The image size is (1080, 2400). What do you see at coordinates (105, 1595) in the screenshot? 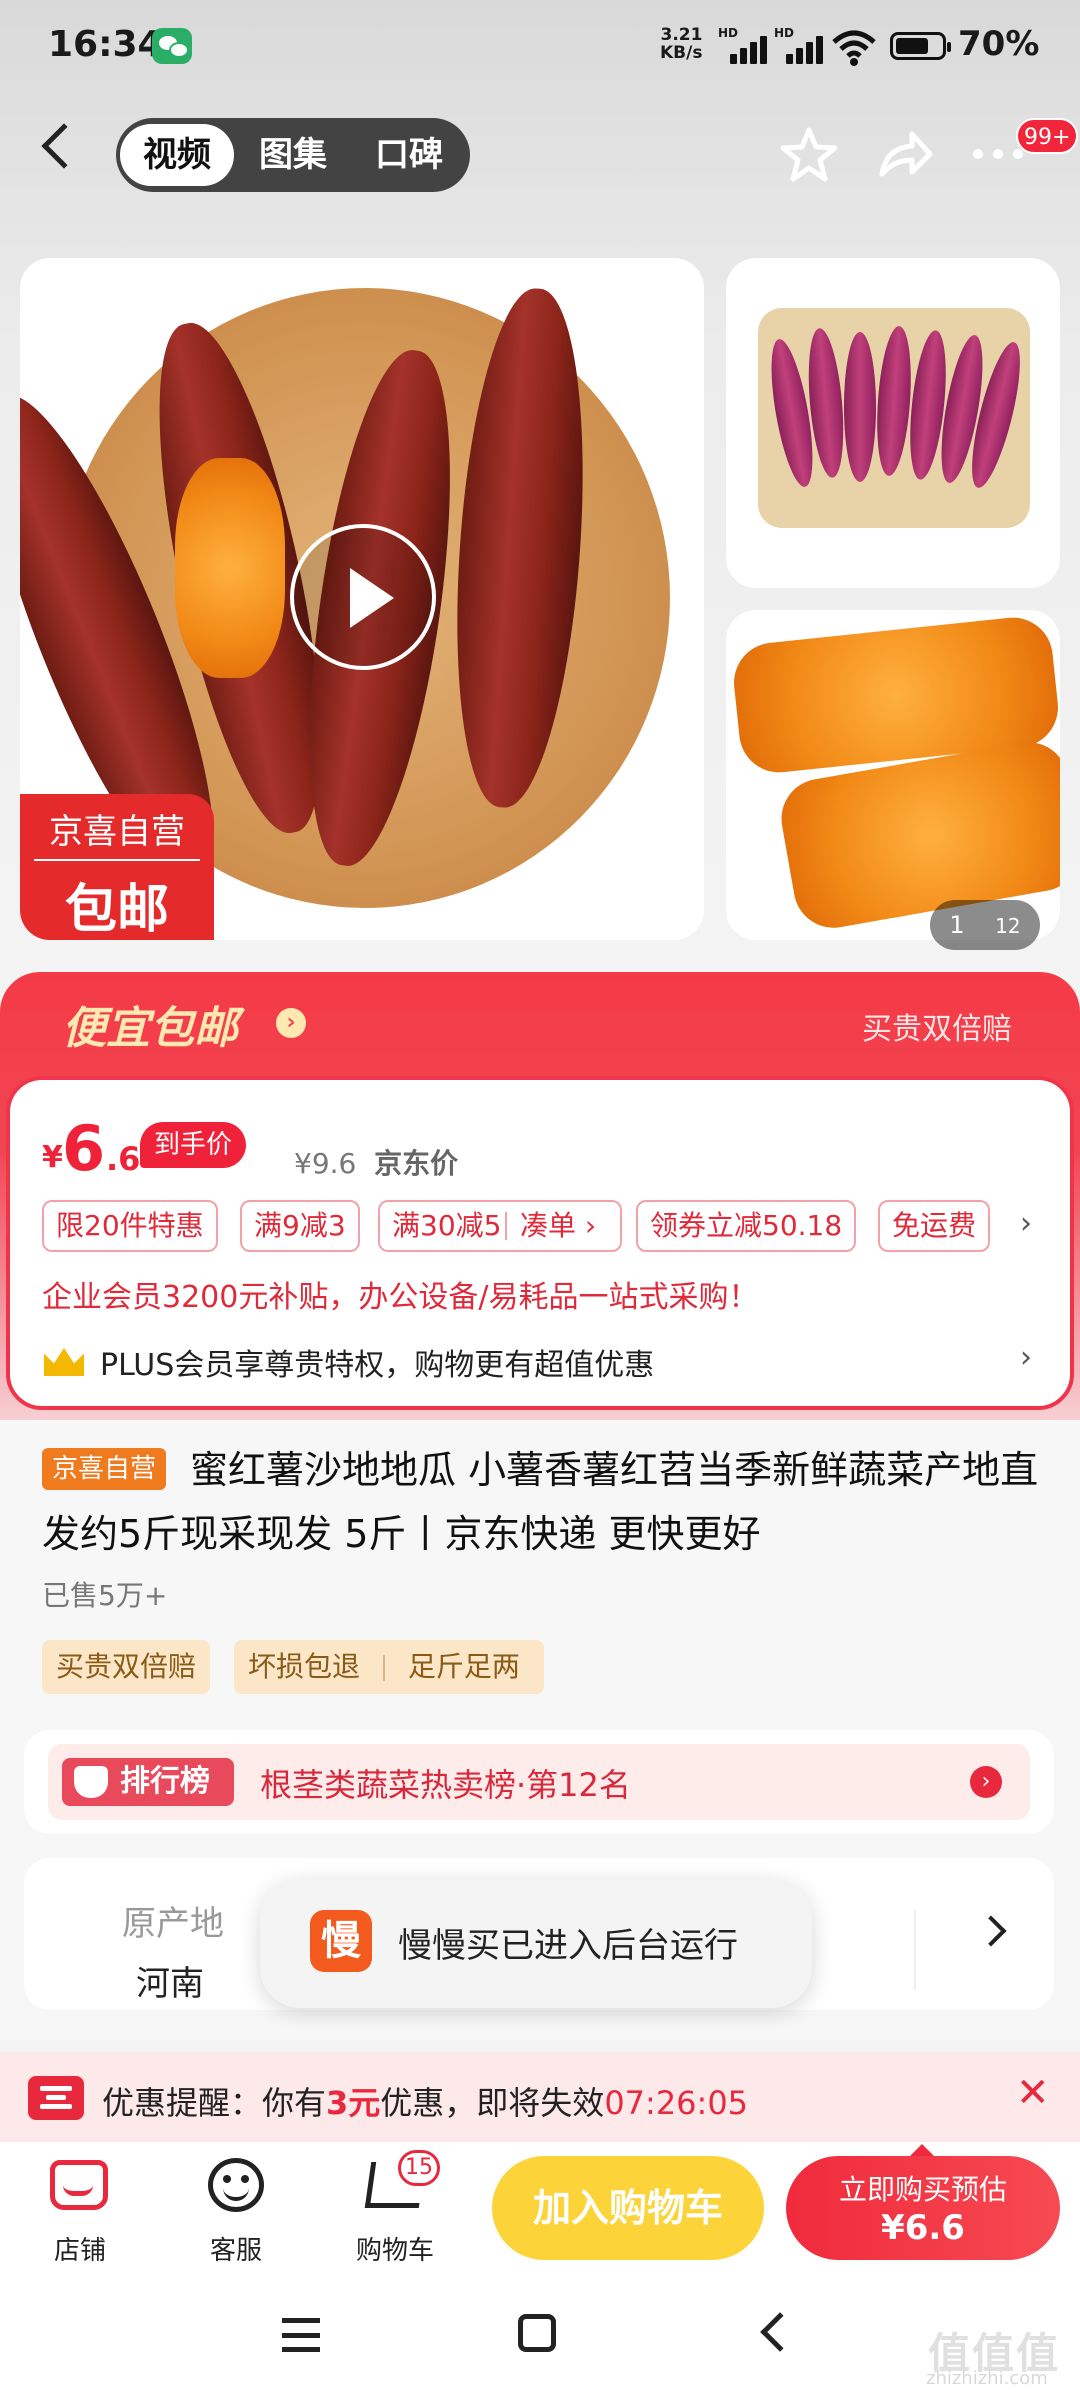
I see `sold-count: 已售5万+` at bounding box center [105, 1595].